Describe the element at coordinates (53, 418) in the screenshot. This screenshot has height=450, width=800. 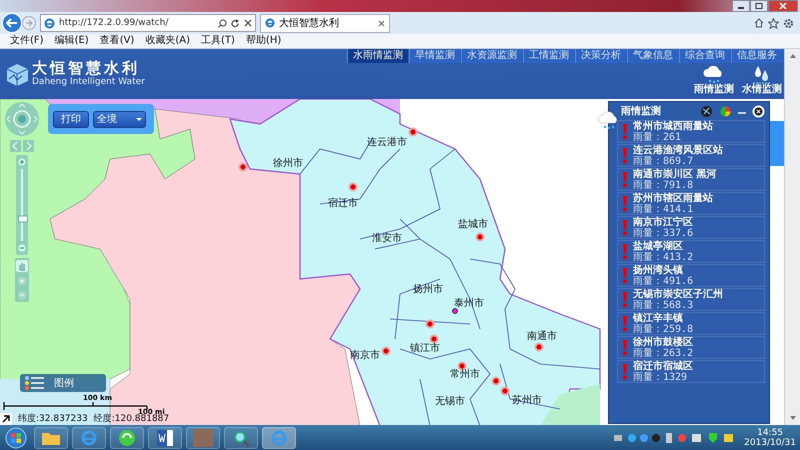
I see `latitude-text: 纬度:32.837233` at that location.